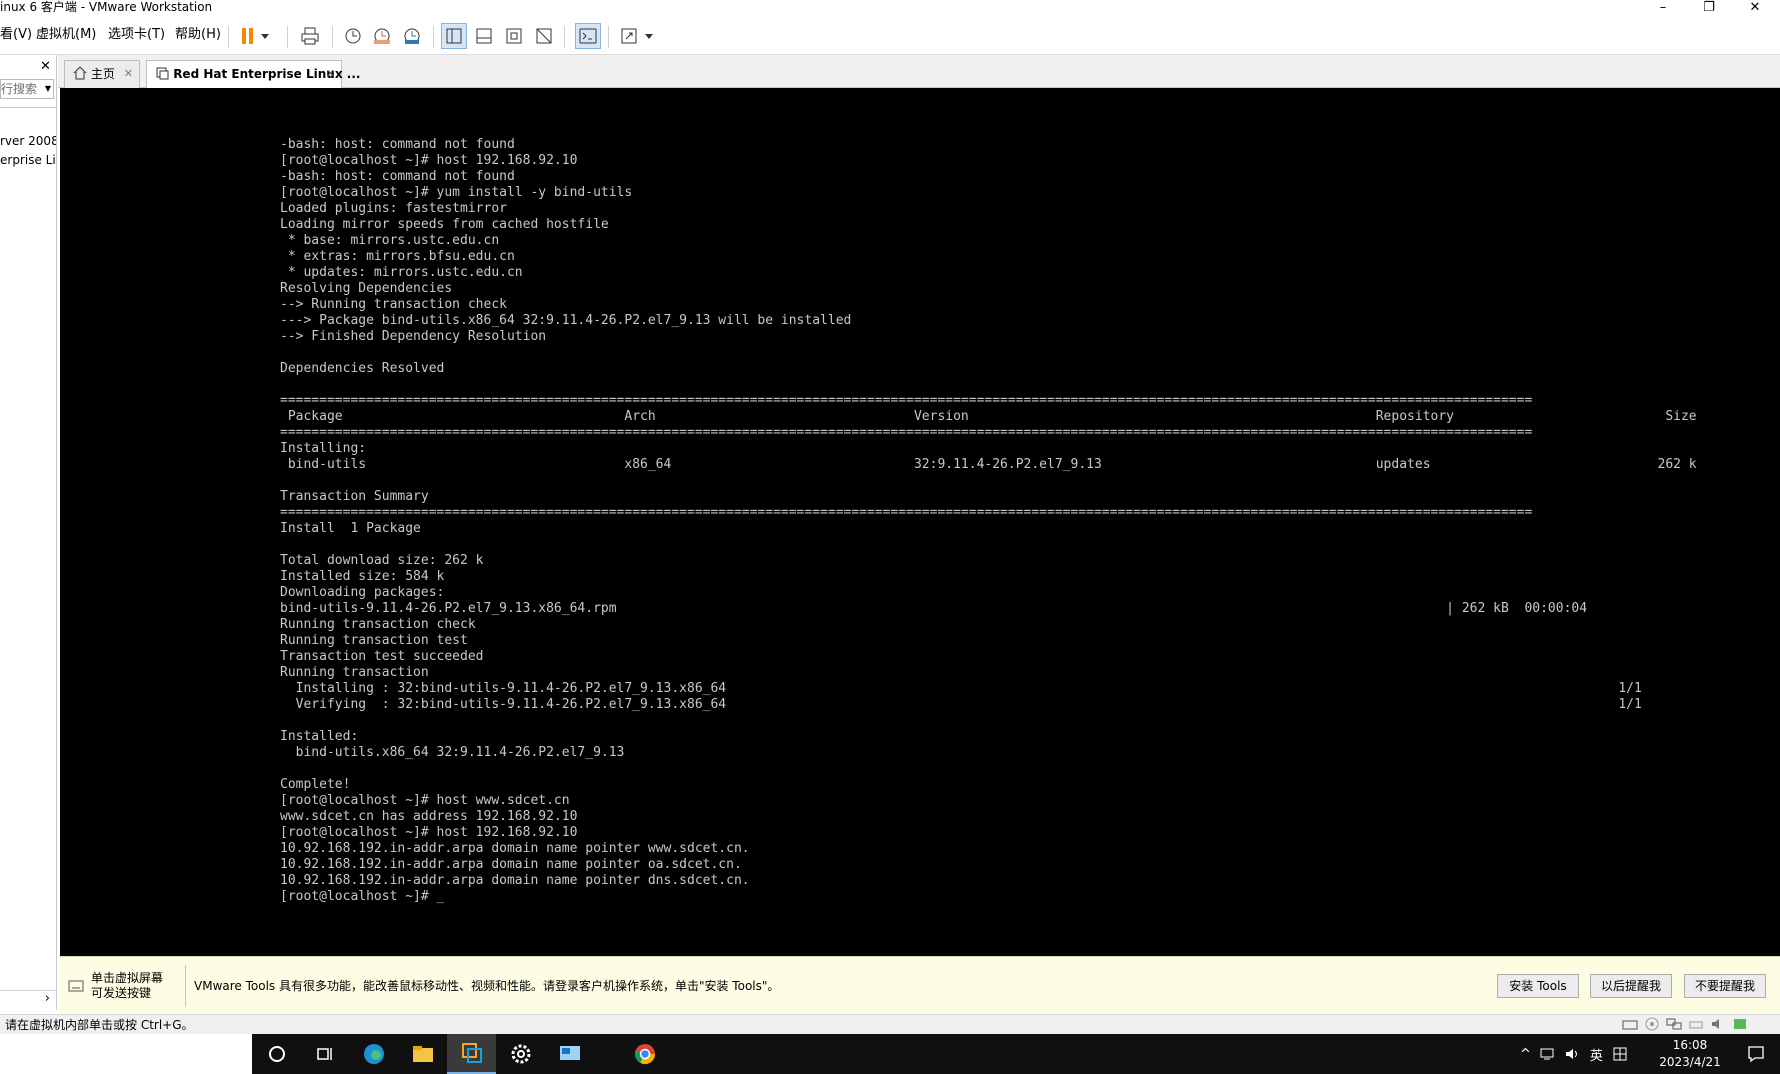 This screenshot has height=1074, width=1780. I want to click on tab-rhel-vm: Red Hat Enterprise Linux ... ✕, so click(253, 74).